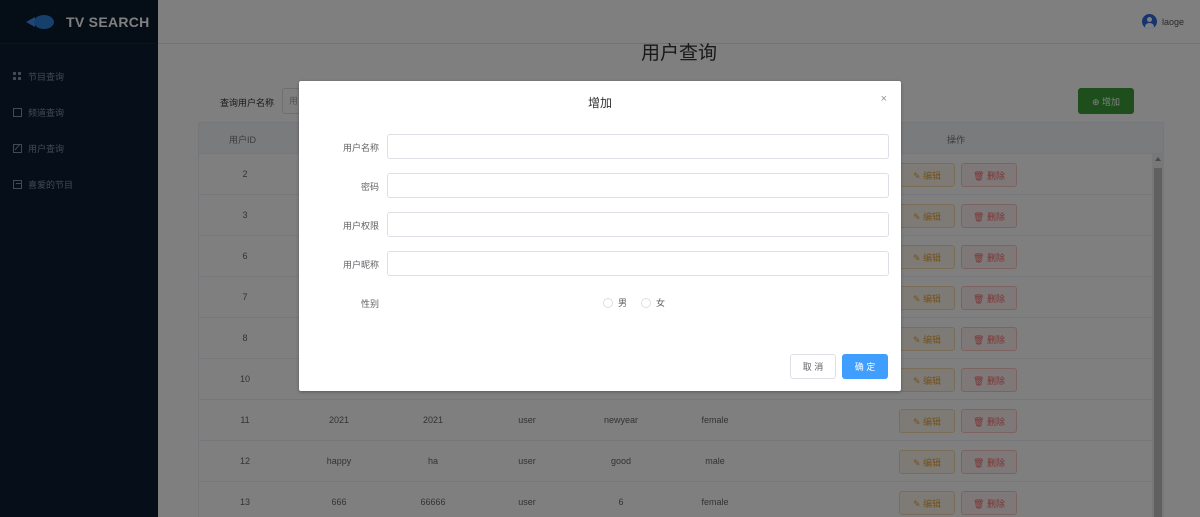 The height and width of the screenshot is (517, 1200). I want to click on radio-label: 男, so click(623, 303).